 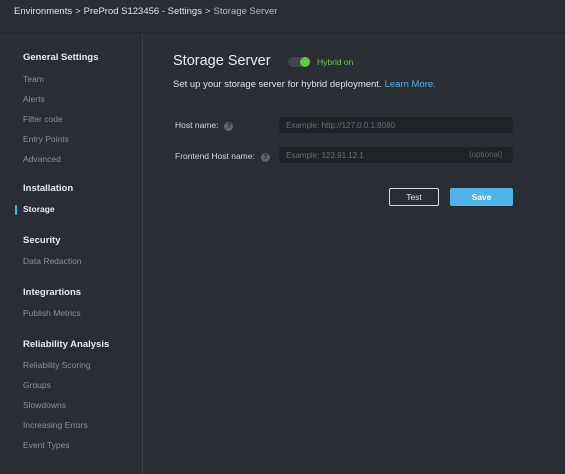 I want to click on sidebar-item-data-redaction: Data Redaction, so click(x=52, y=261).